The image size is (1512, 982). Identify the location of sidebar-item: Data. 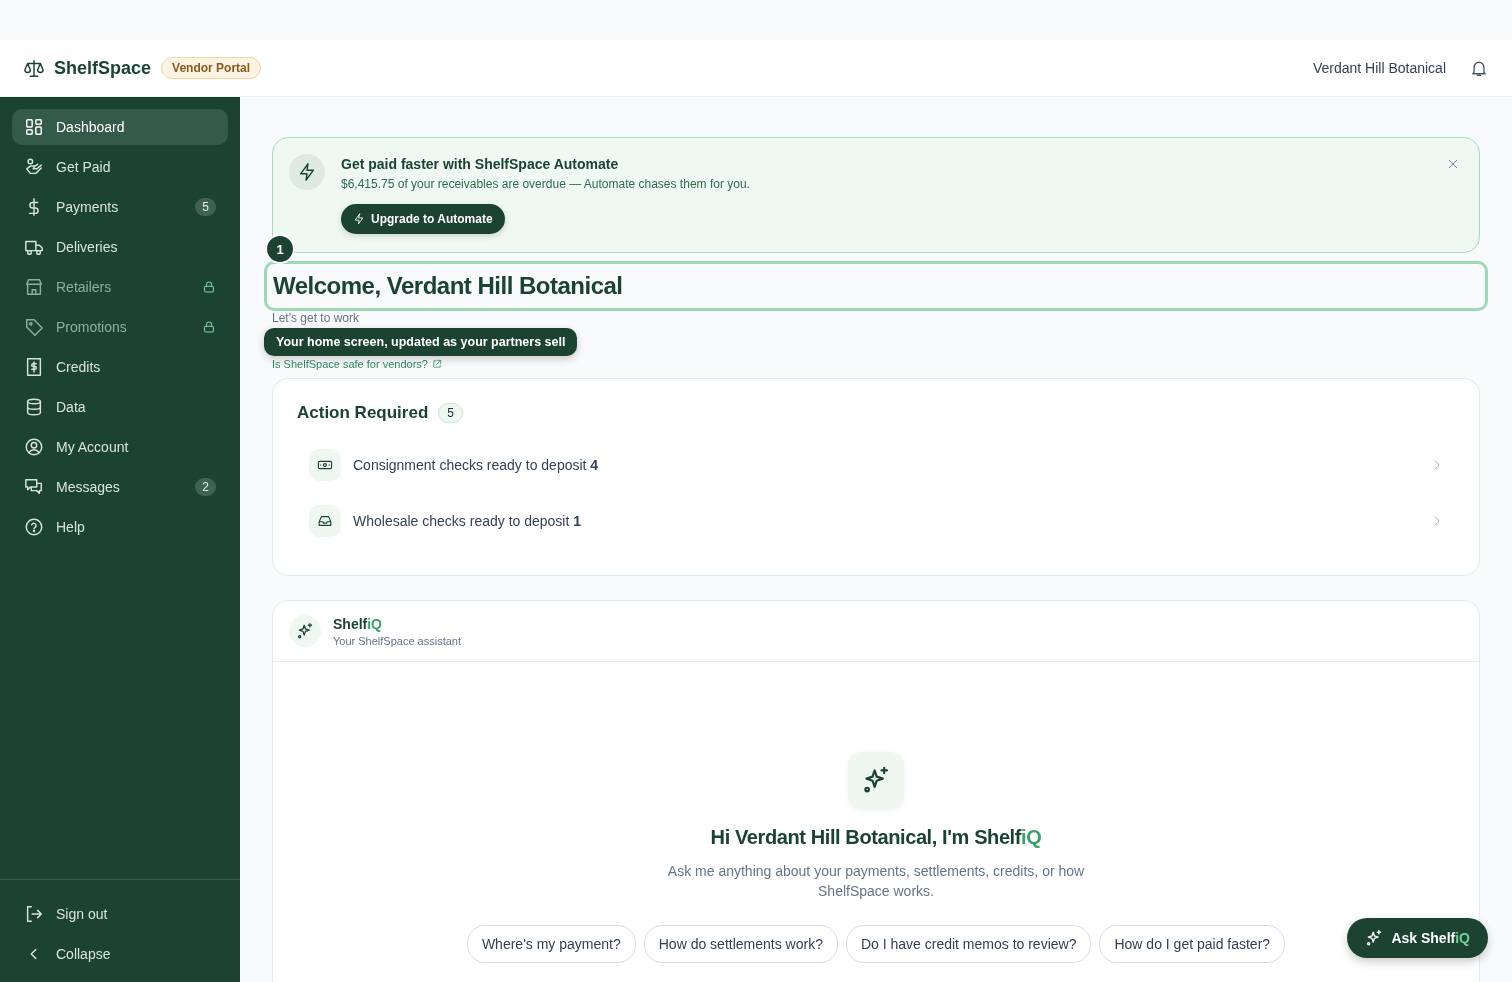
(120, 407).